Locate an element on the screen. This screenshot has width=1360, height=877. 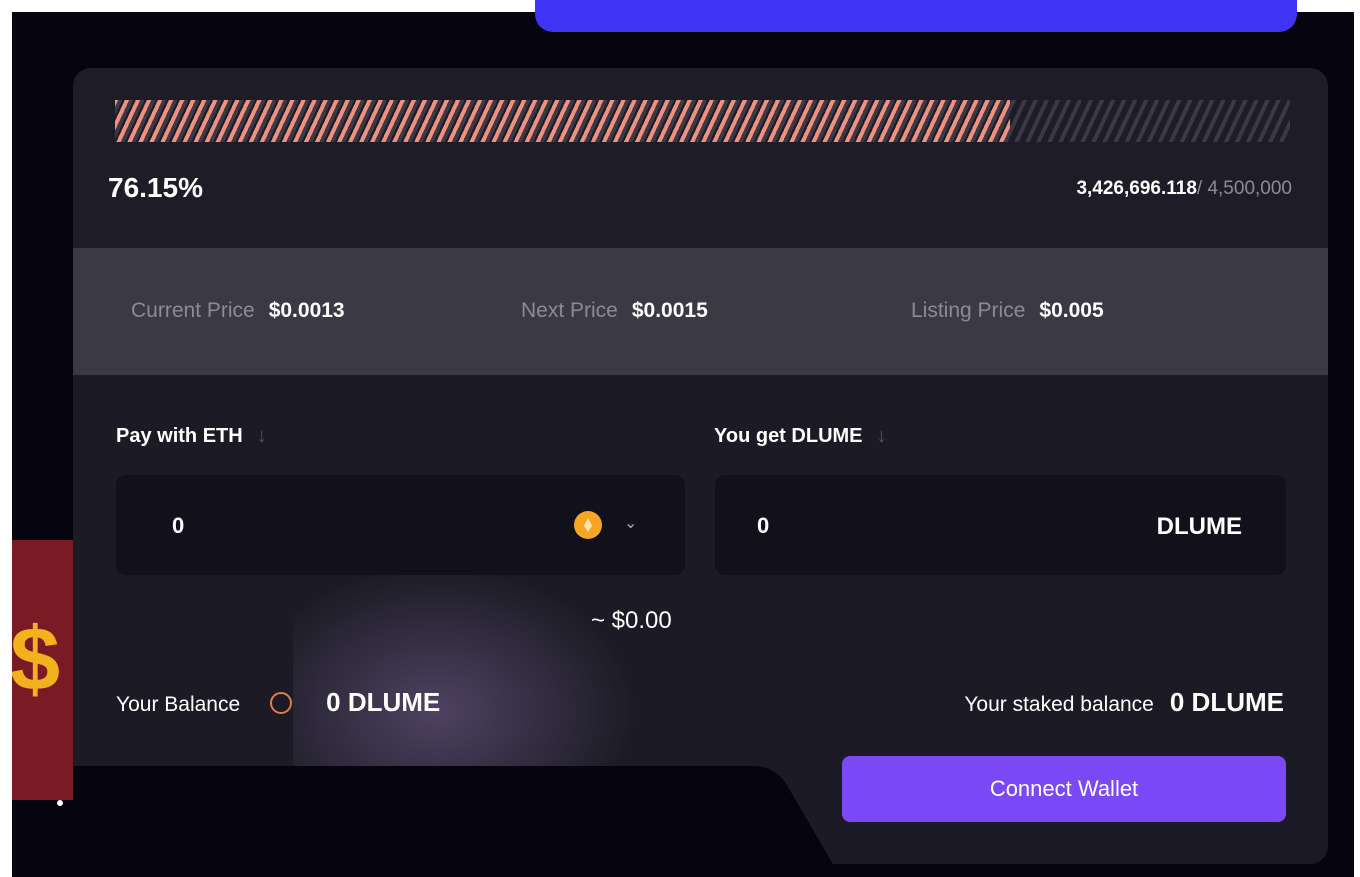
ethereum-coin-icon is located at coordinates (588, 525).